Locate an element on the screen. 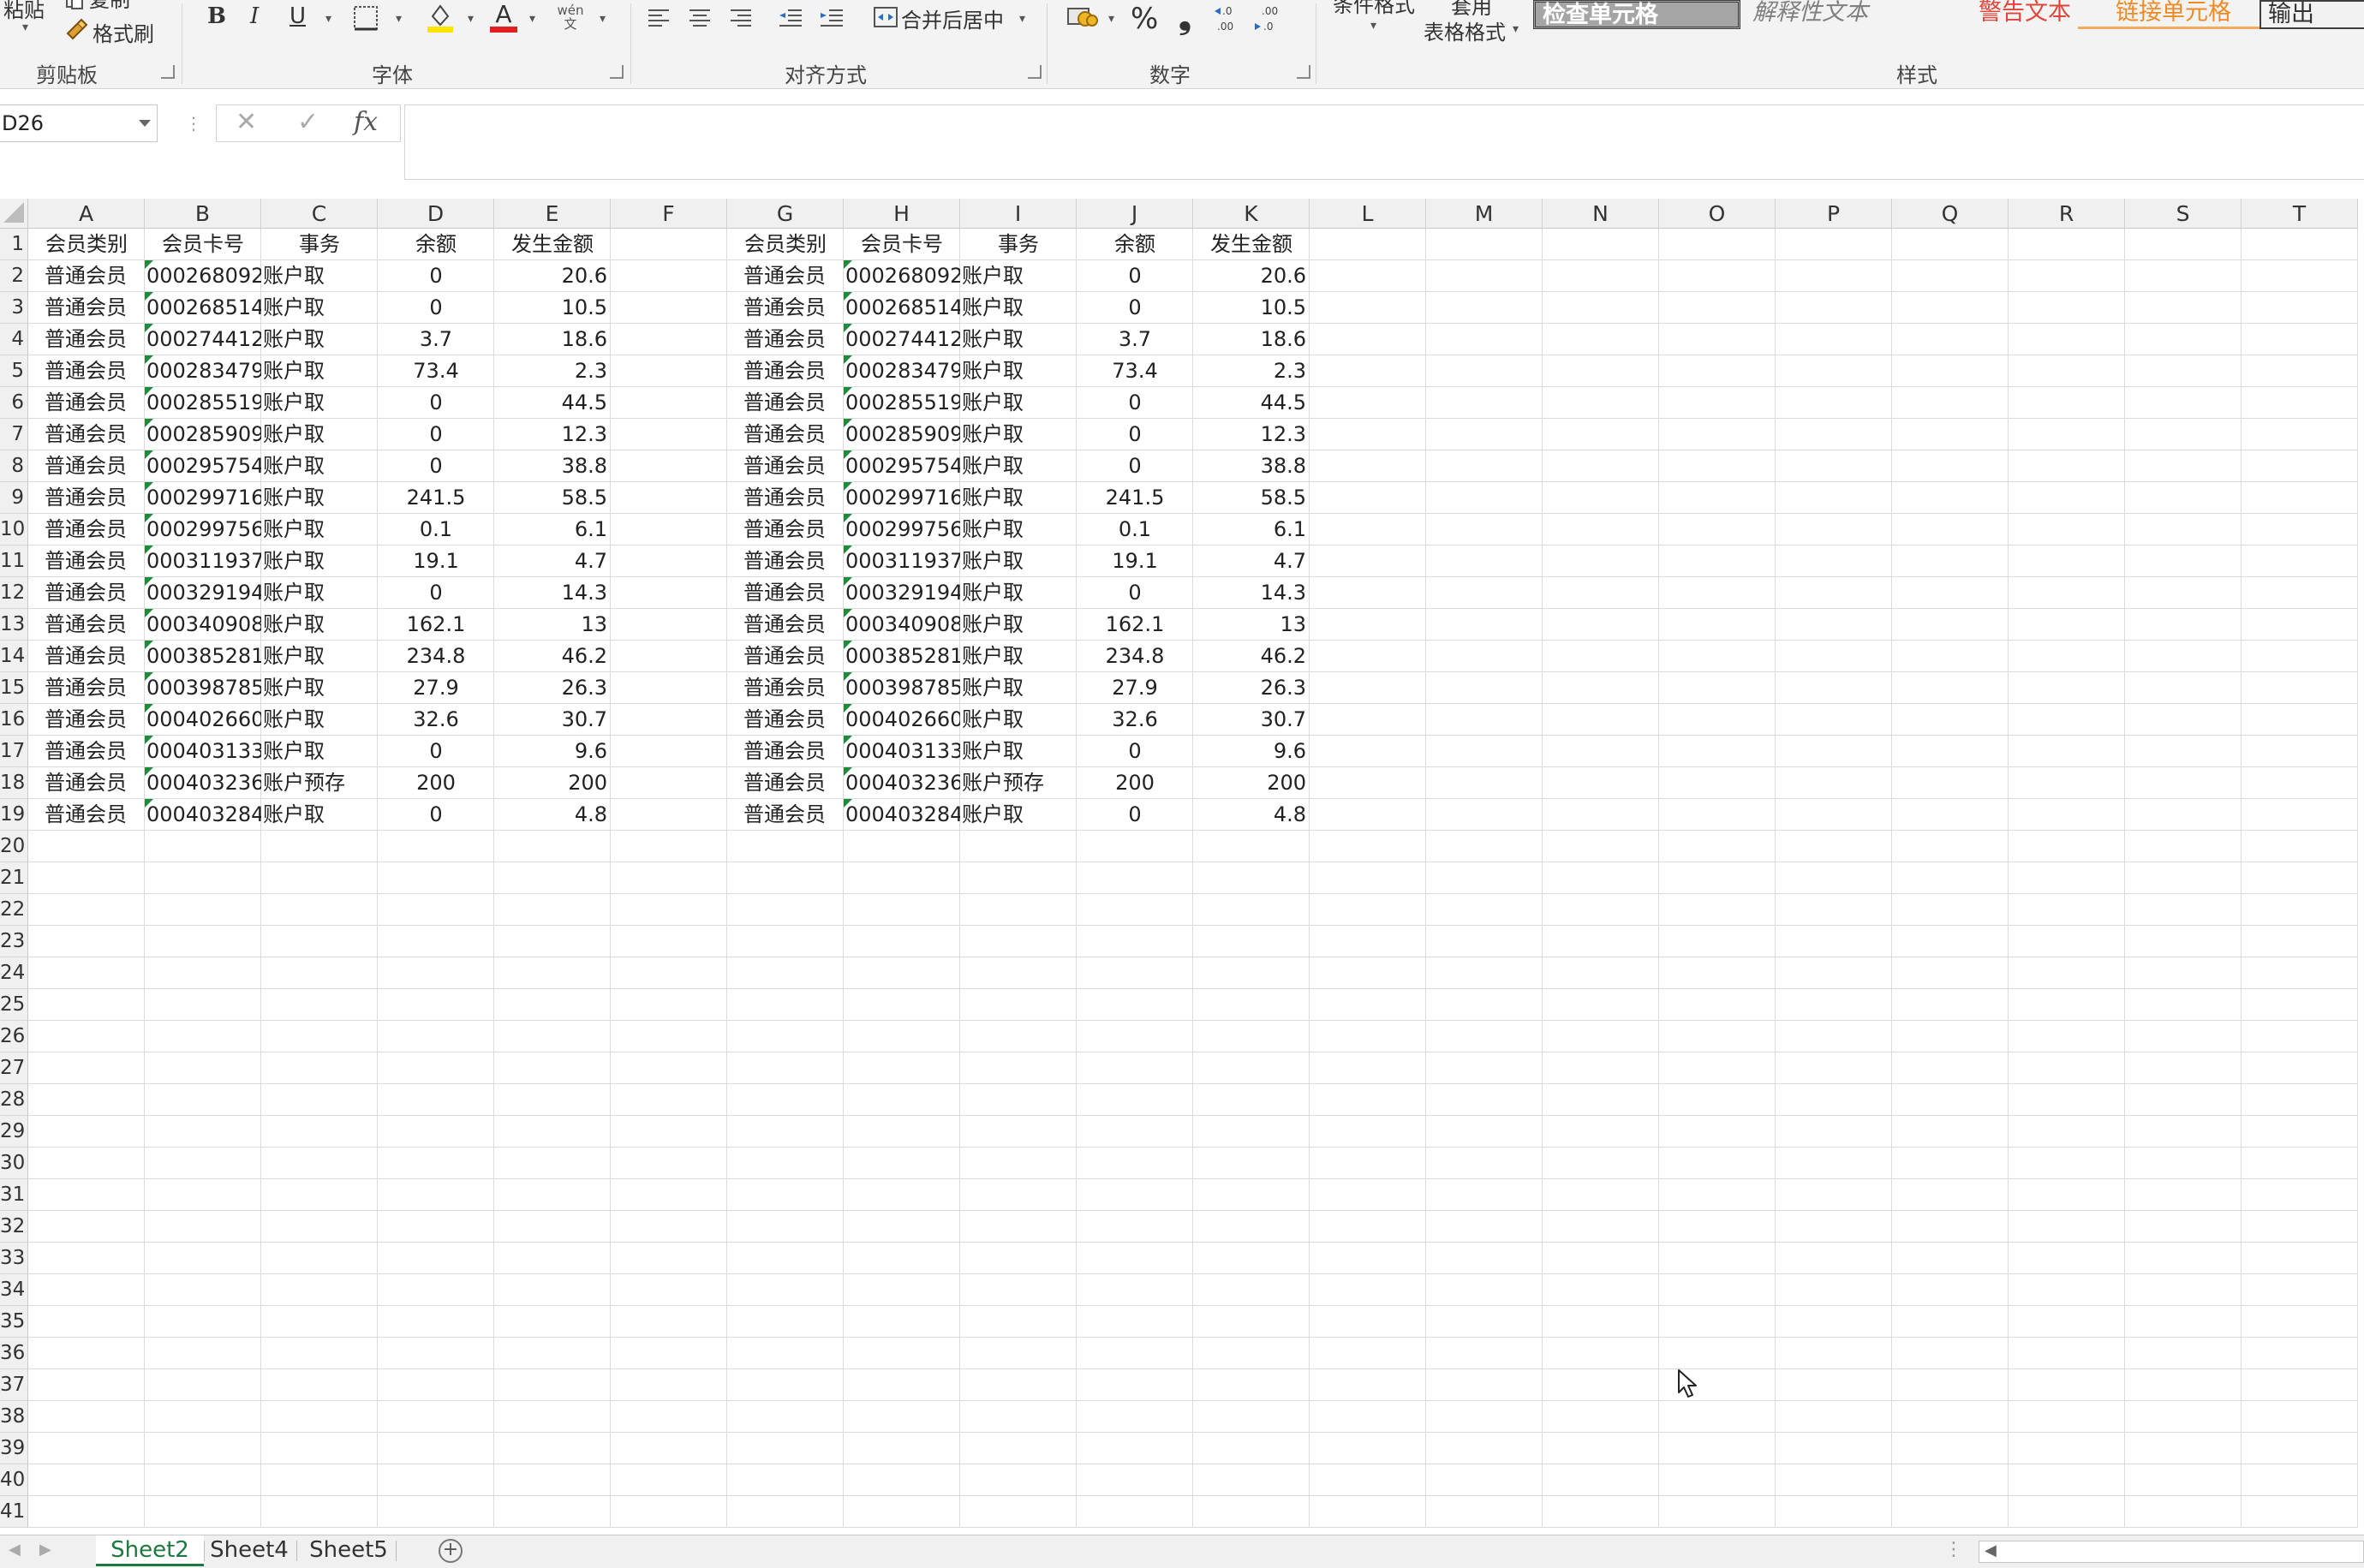 The image size is (2364, 1568). amount-cell-left: 14.3 is located at coordinates (552, 593).